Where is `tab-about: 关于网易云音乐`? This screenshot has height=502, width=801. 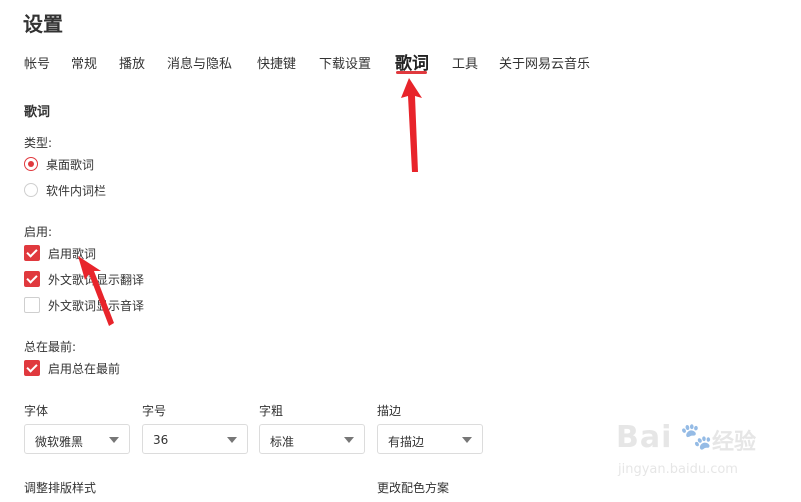 tab-about: 关于网易云音乐 is located at coordinates (544, 62).